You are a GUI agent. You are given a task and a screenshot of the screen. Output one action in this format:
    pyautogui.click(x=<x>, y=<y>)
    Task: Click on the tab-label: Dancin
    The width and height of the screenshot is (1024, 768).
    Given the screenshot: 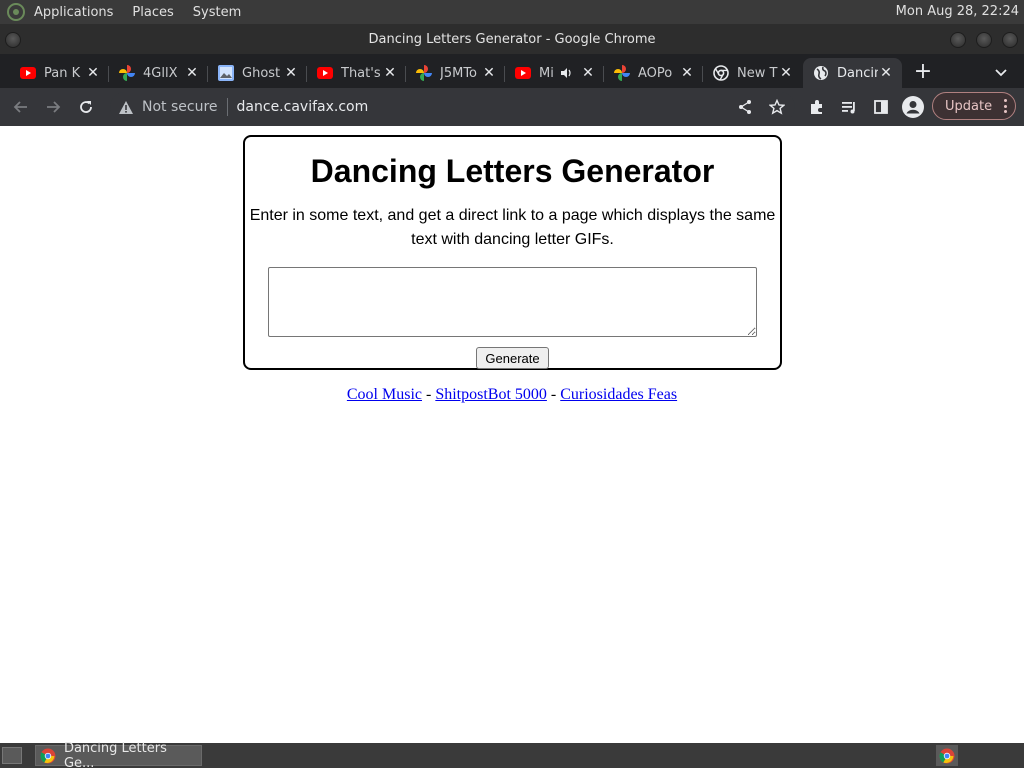 What is the action you would take?
    pyautogui.click(x=857, y=73)
    